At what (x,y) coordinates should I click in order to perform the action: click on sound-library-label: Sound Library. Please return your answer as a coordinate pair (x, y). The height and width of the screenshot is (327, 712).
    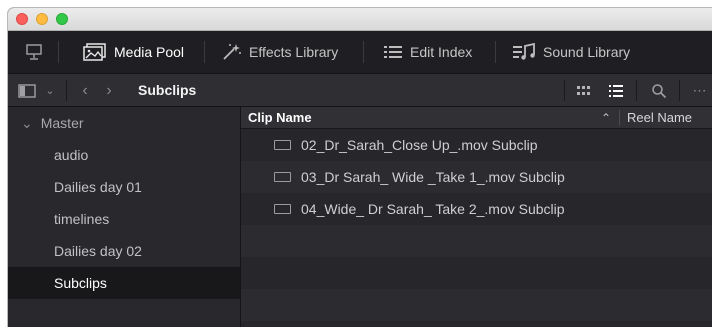
    Looking at the image, I should click on (587, 52).